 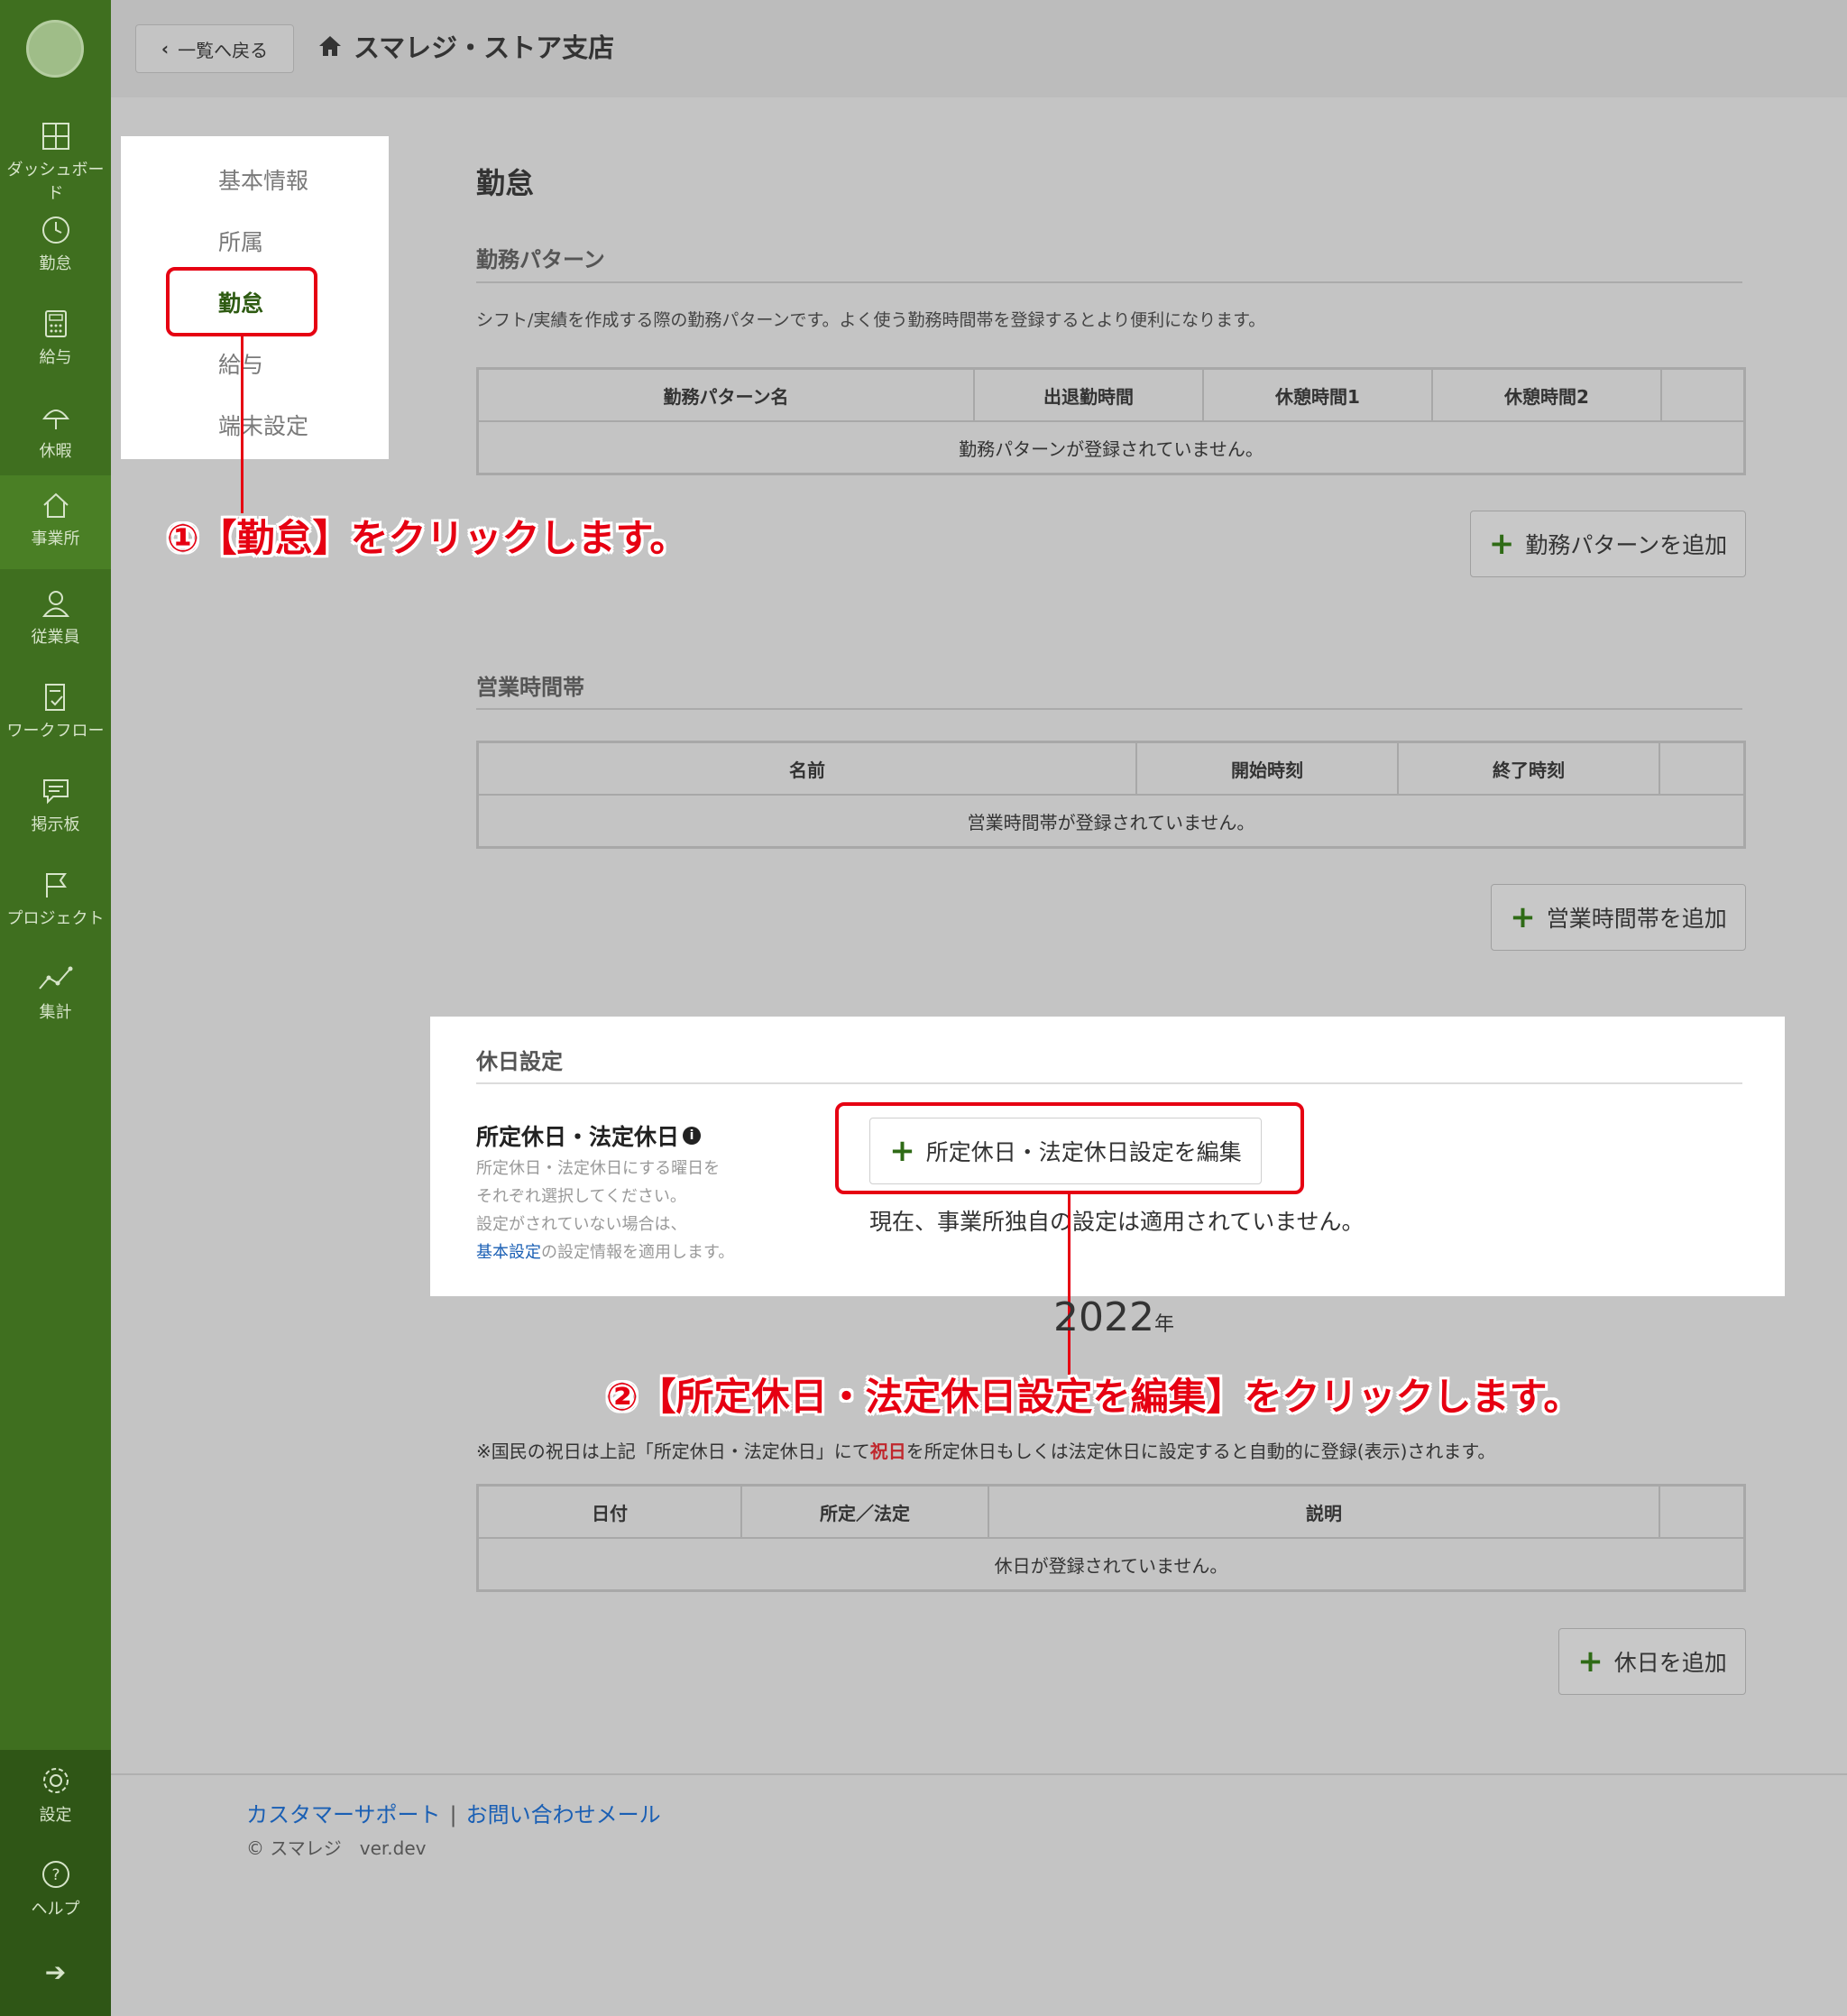 What do you see at coordinates (609, 1511) in the screenshot?
I see `column-header: 日付` at bounding box center [609, 1511].